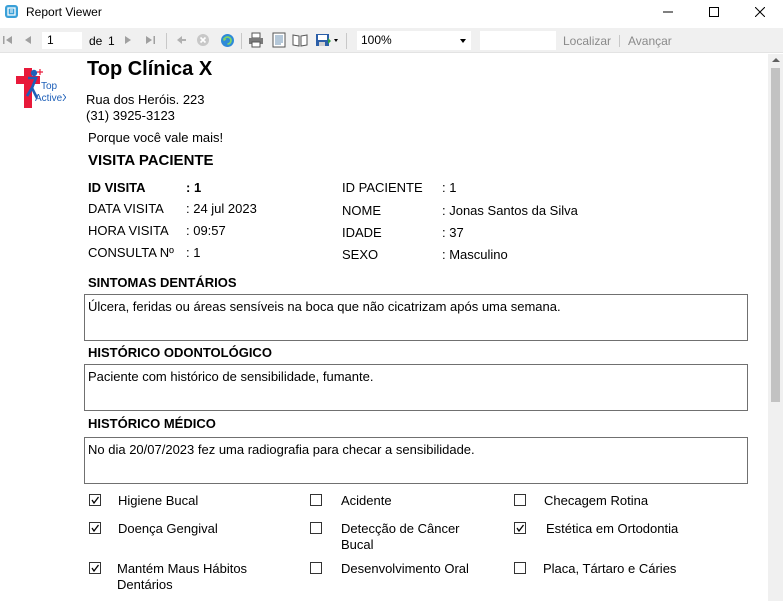 The width and height of the screenshot is (783, 601). Describe the element at coordinates (150, 69) in the screenshot. I see `clinic-name: Top Clínica X` at that location.